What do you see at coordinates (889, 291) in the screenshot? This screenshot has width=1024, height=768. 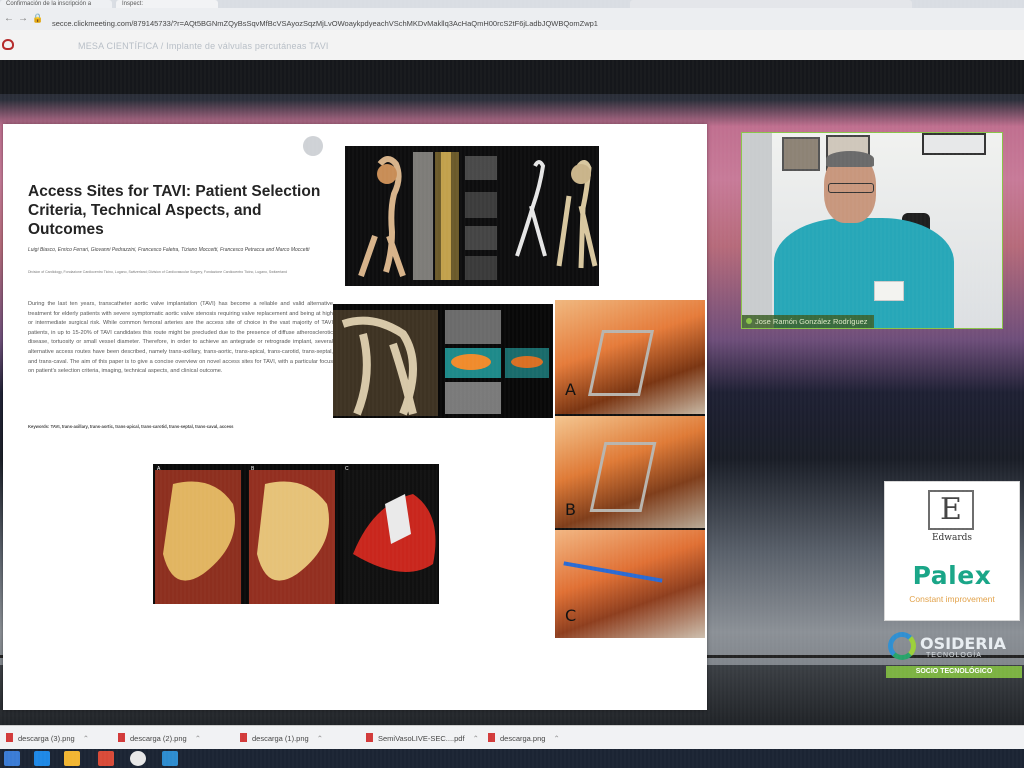 I see `id-badge` at bounding box center [889, 291].